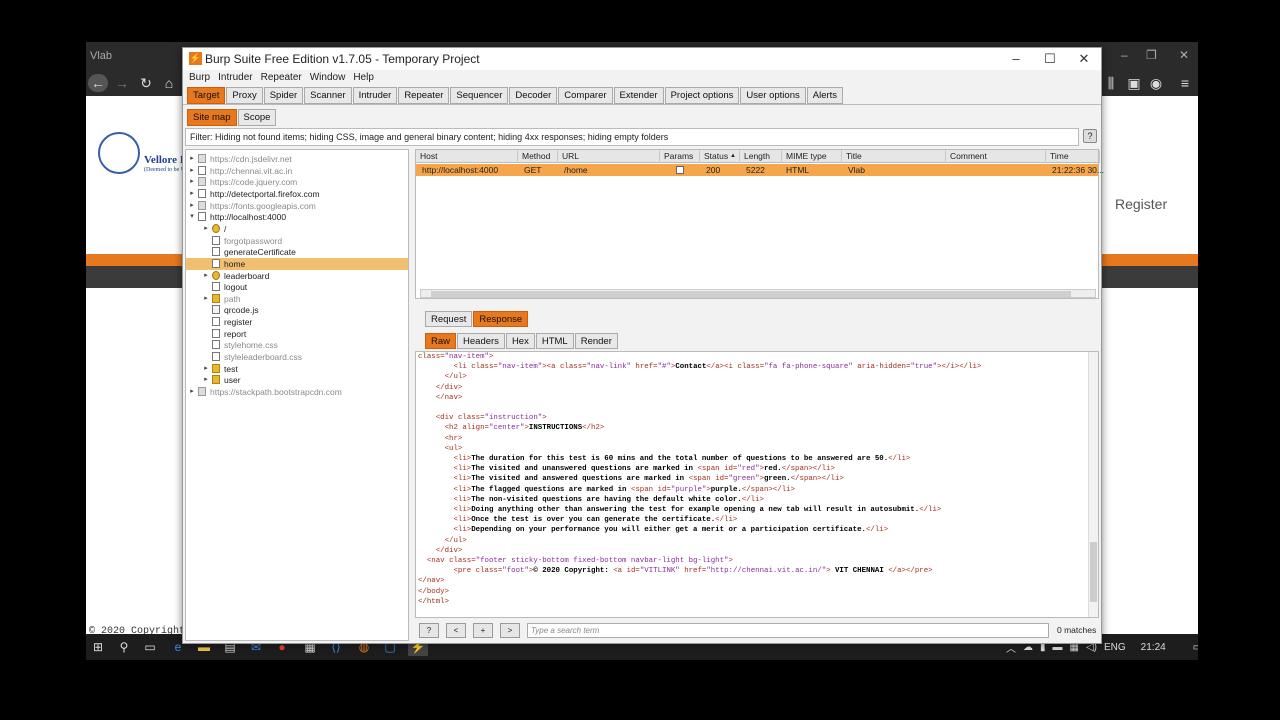 The width and height of the screenshot is (1280, 720). I want to click on tree-node: ▸ test, so click(297, 369).